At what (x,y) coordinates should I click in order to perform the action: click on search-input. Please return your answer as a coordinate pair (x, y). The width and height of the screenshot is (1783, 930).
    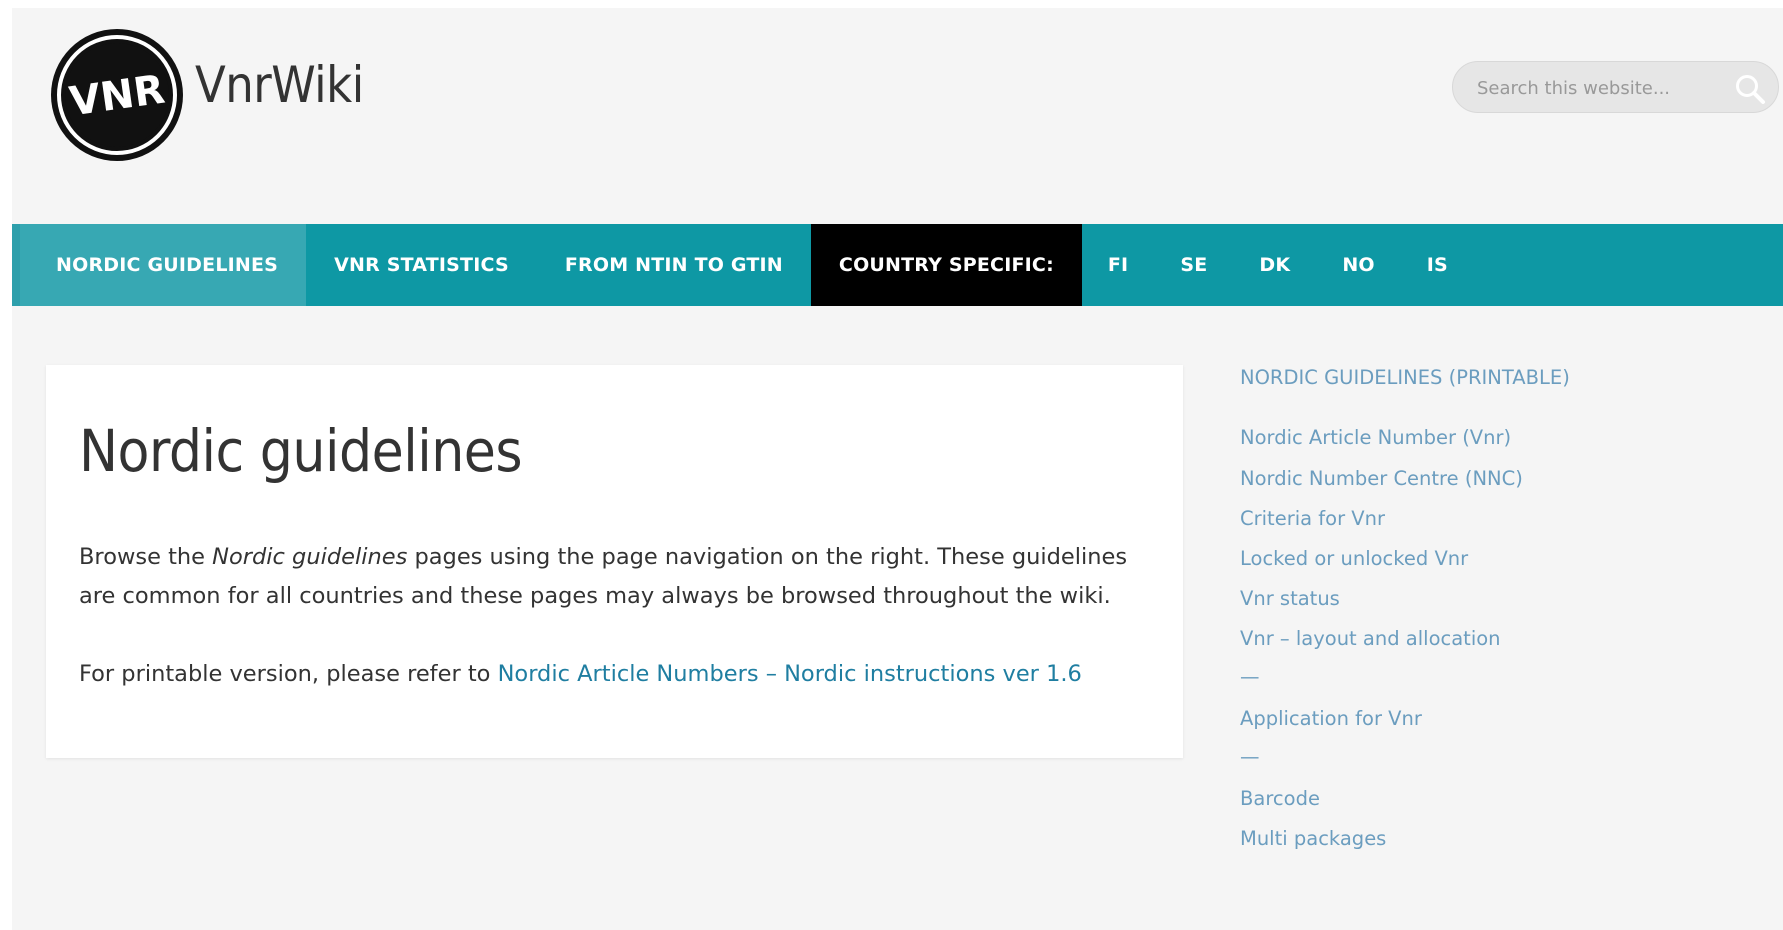
    Looking at the image, I should click on (1602, 88).